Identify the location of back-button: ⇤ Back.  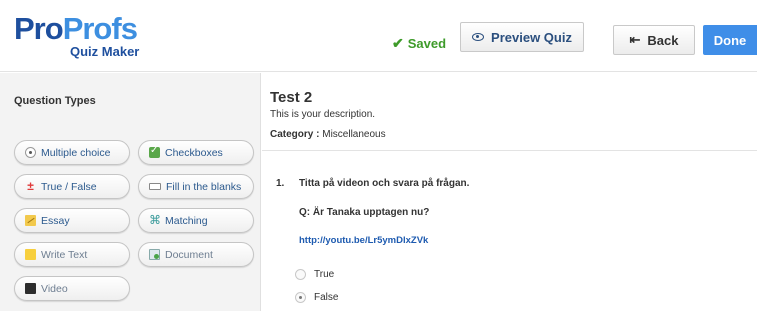
(654, 40).